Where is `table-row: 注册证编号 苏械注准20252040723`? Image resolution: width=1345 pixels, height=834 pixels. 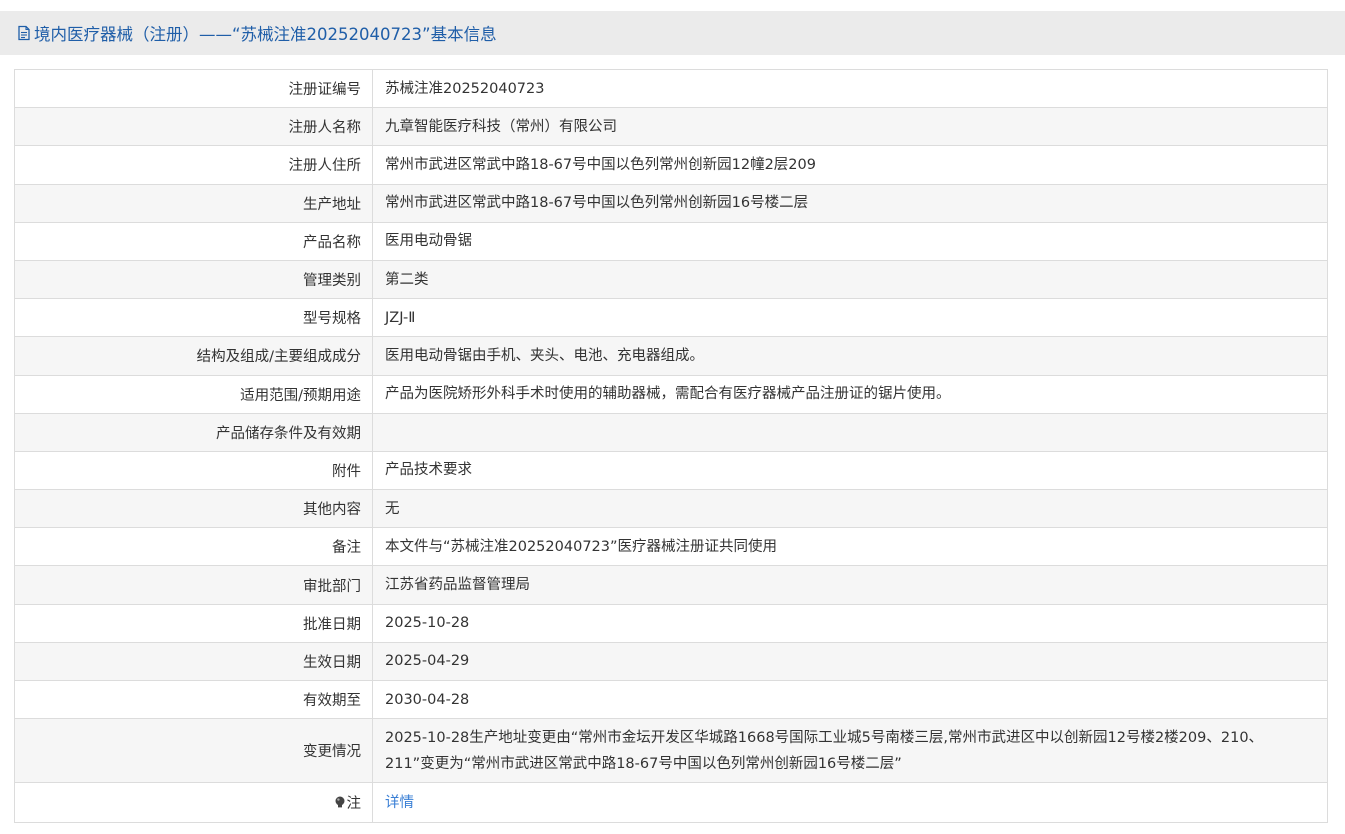
table-row: 注册证编号 苏械注准20252040723 is located at coordinates (671, 88).